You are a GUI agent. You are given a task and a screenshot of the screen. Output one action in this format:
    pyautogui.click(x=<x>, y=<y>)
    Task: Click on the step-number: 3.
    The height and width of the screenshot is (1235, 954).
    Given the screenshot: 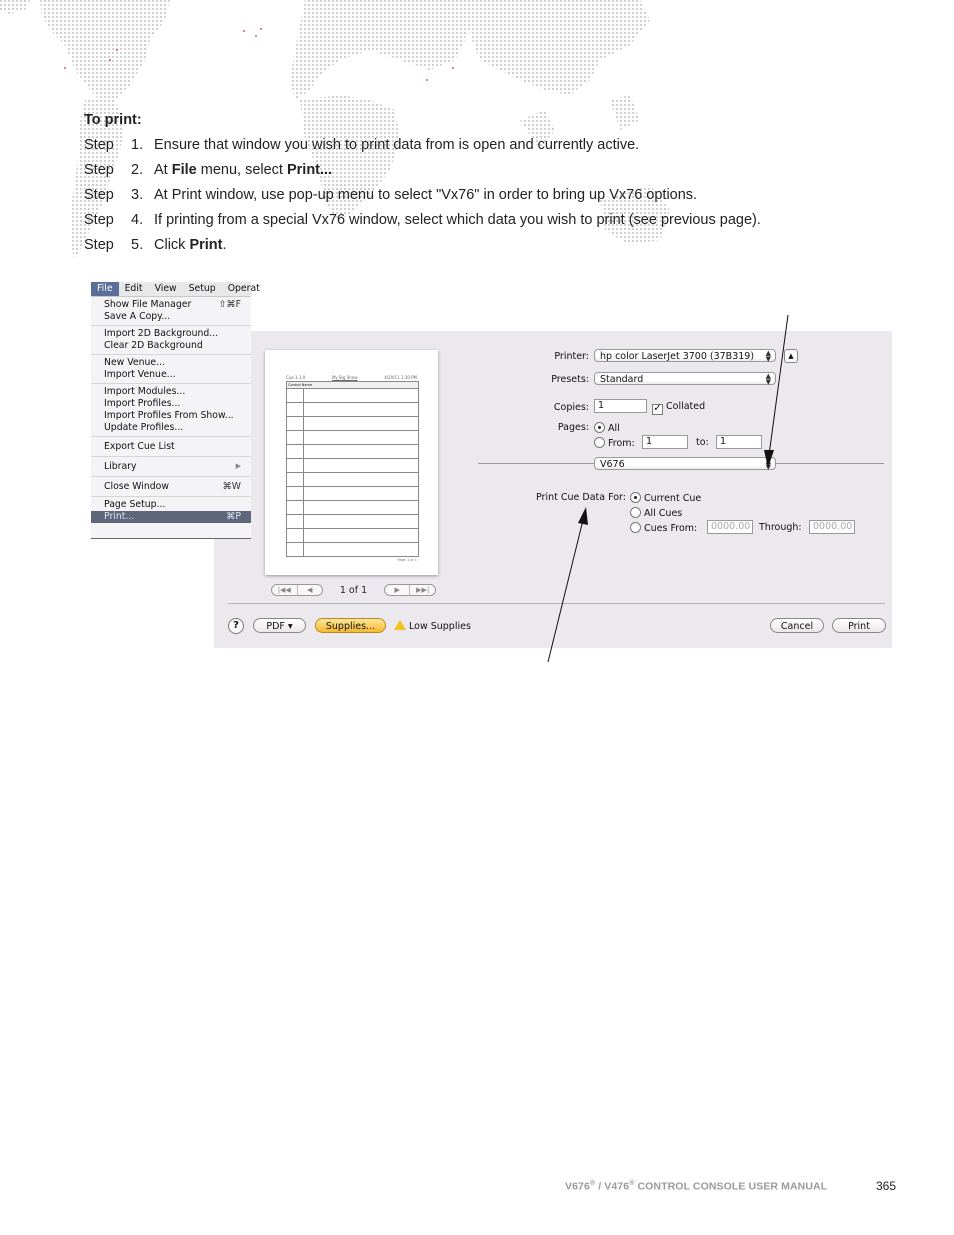 What is the action you would take?
    pyautogui.click(x=137, y=195)
    